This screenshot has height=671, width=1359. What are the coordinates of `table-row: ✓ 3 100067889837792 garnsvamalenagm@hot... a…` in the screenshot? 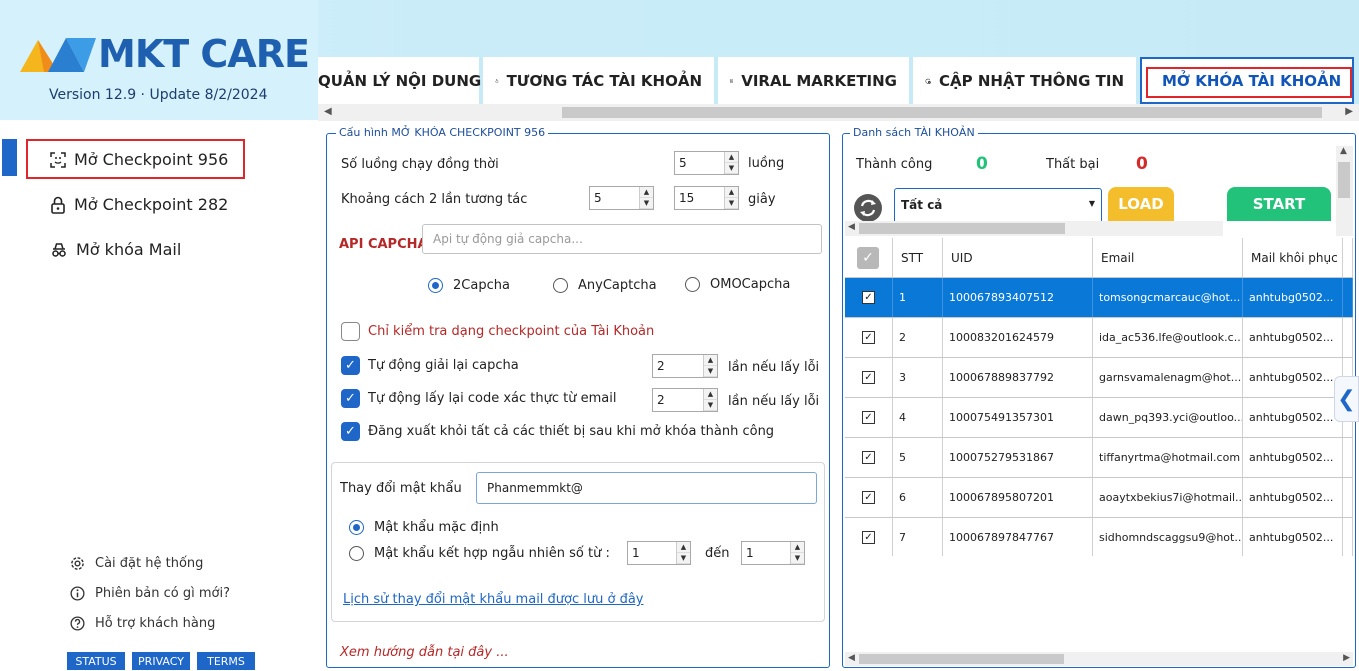 It's located at (1099, 378).